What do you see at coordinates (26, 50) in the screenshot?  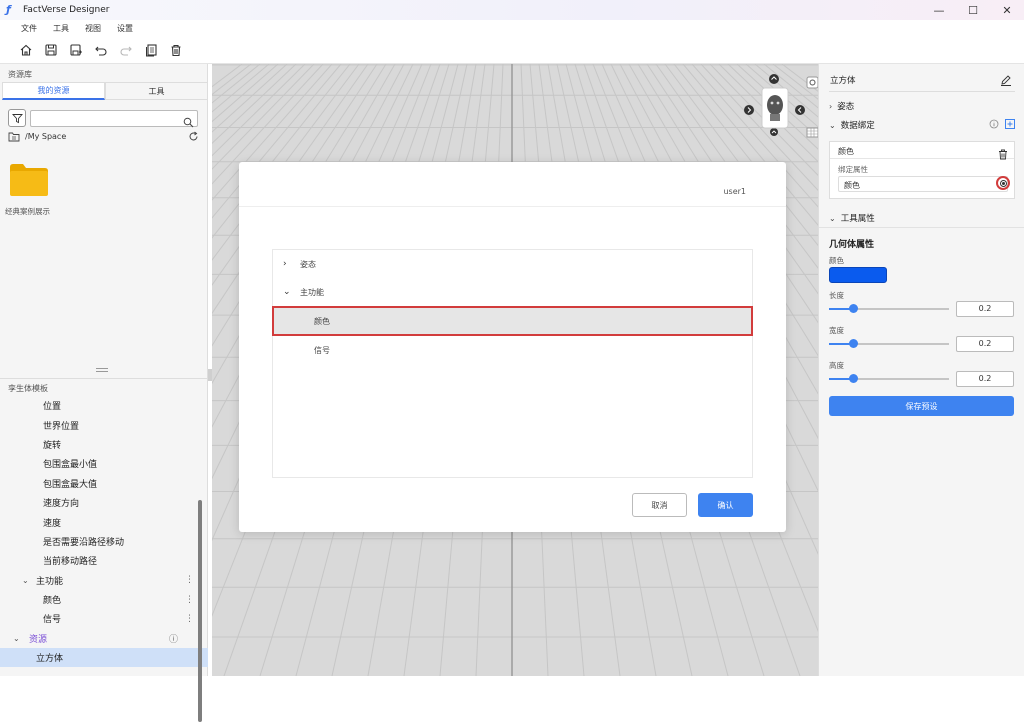 I see `home-icon` at bounding box center [26, 50].